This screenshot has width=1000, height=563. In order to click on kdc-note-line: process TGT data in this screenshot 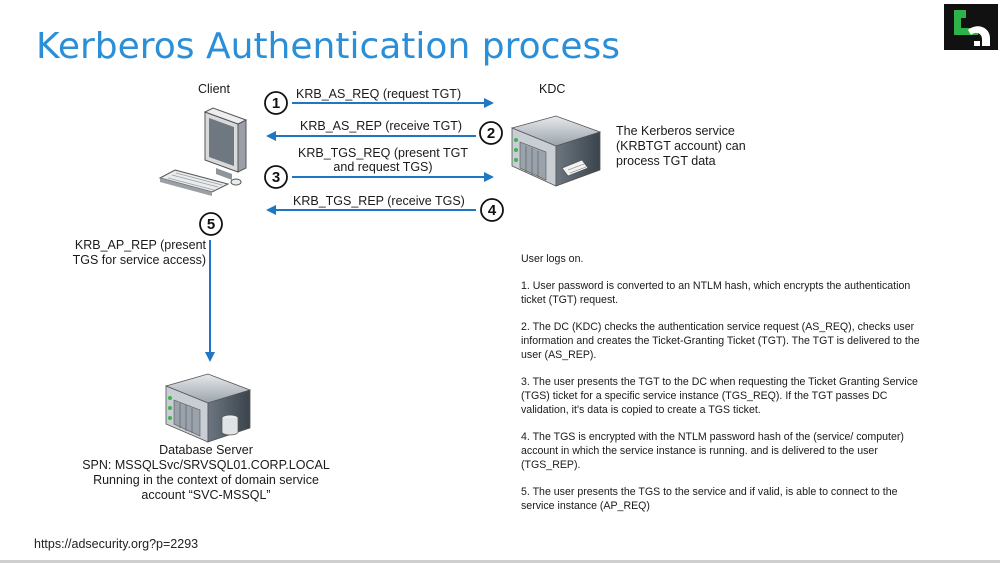, I will do `click(666, 161)`.